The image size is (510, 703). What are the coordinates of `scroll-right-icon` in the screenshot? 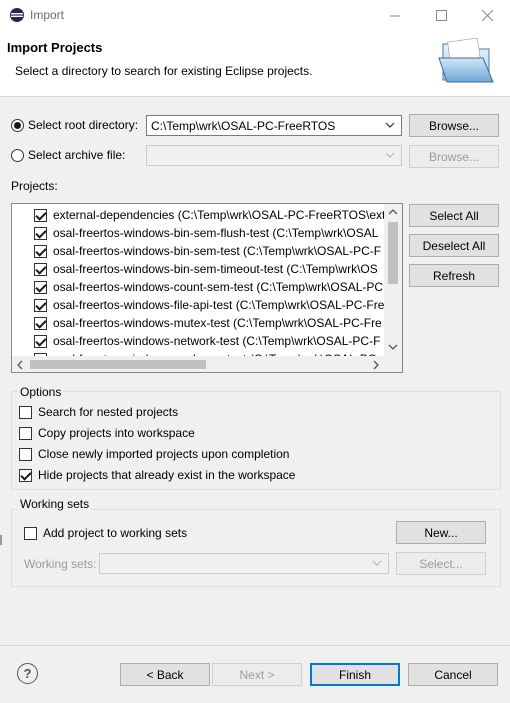 It's located at (376, 365).